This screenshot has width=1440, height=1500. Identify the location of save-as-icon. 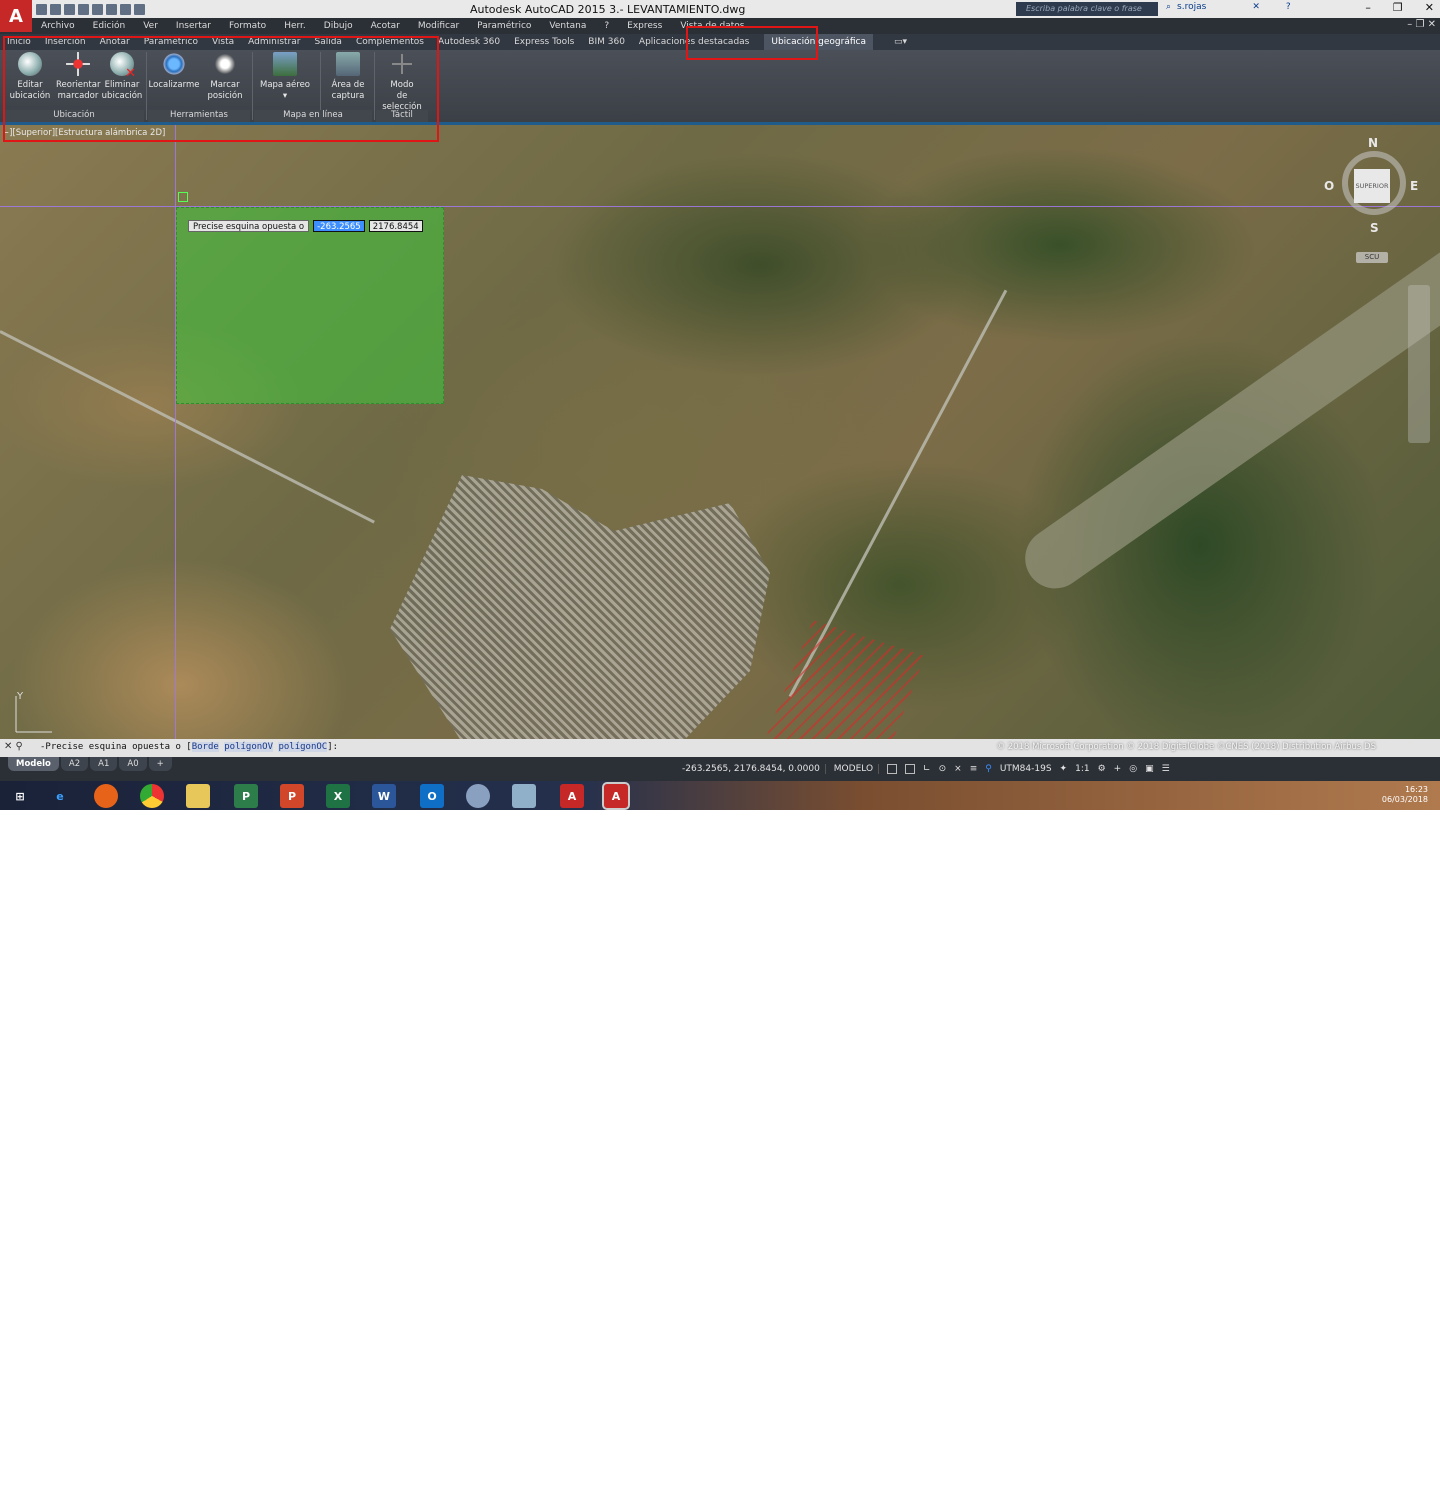
(83, 9).